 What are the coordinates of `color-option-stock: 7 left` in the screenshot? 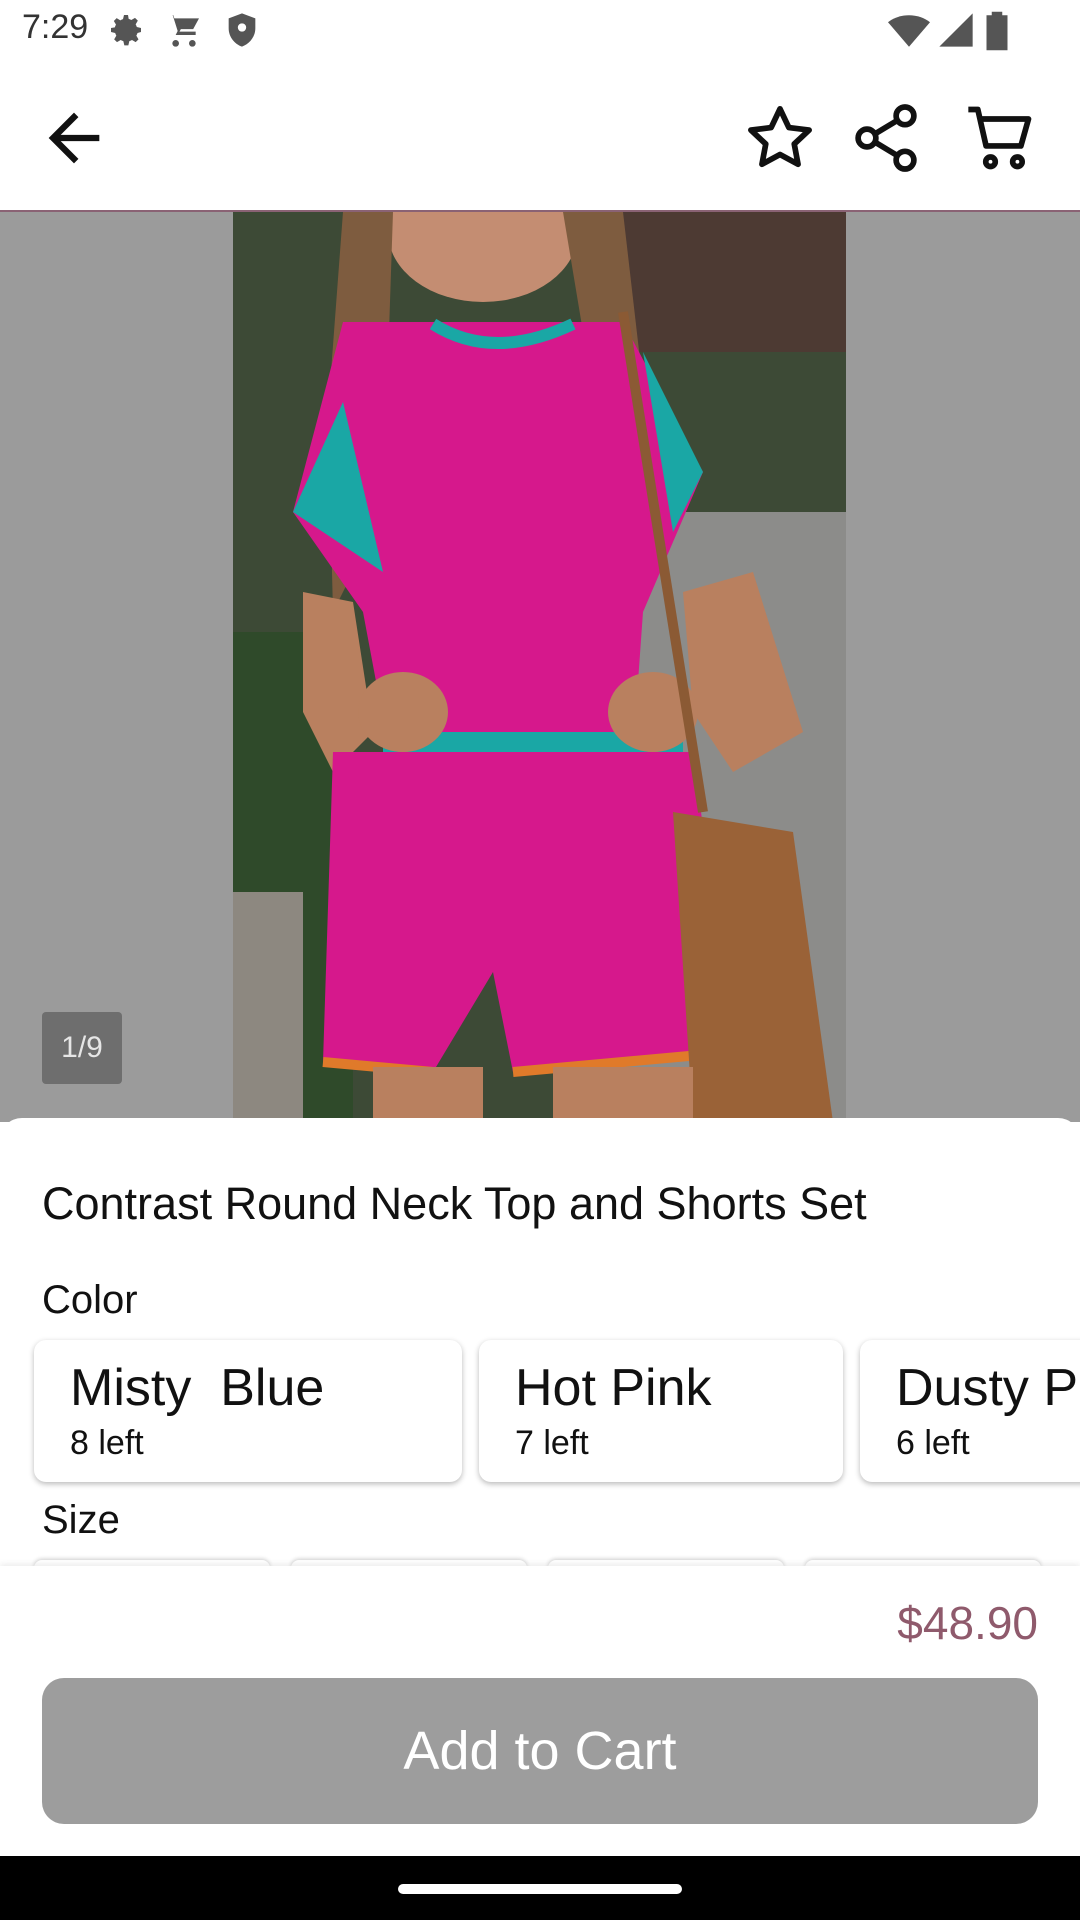 It's located at (552, 1443).